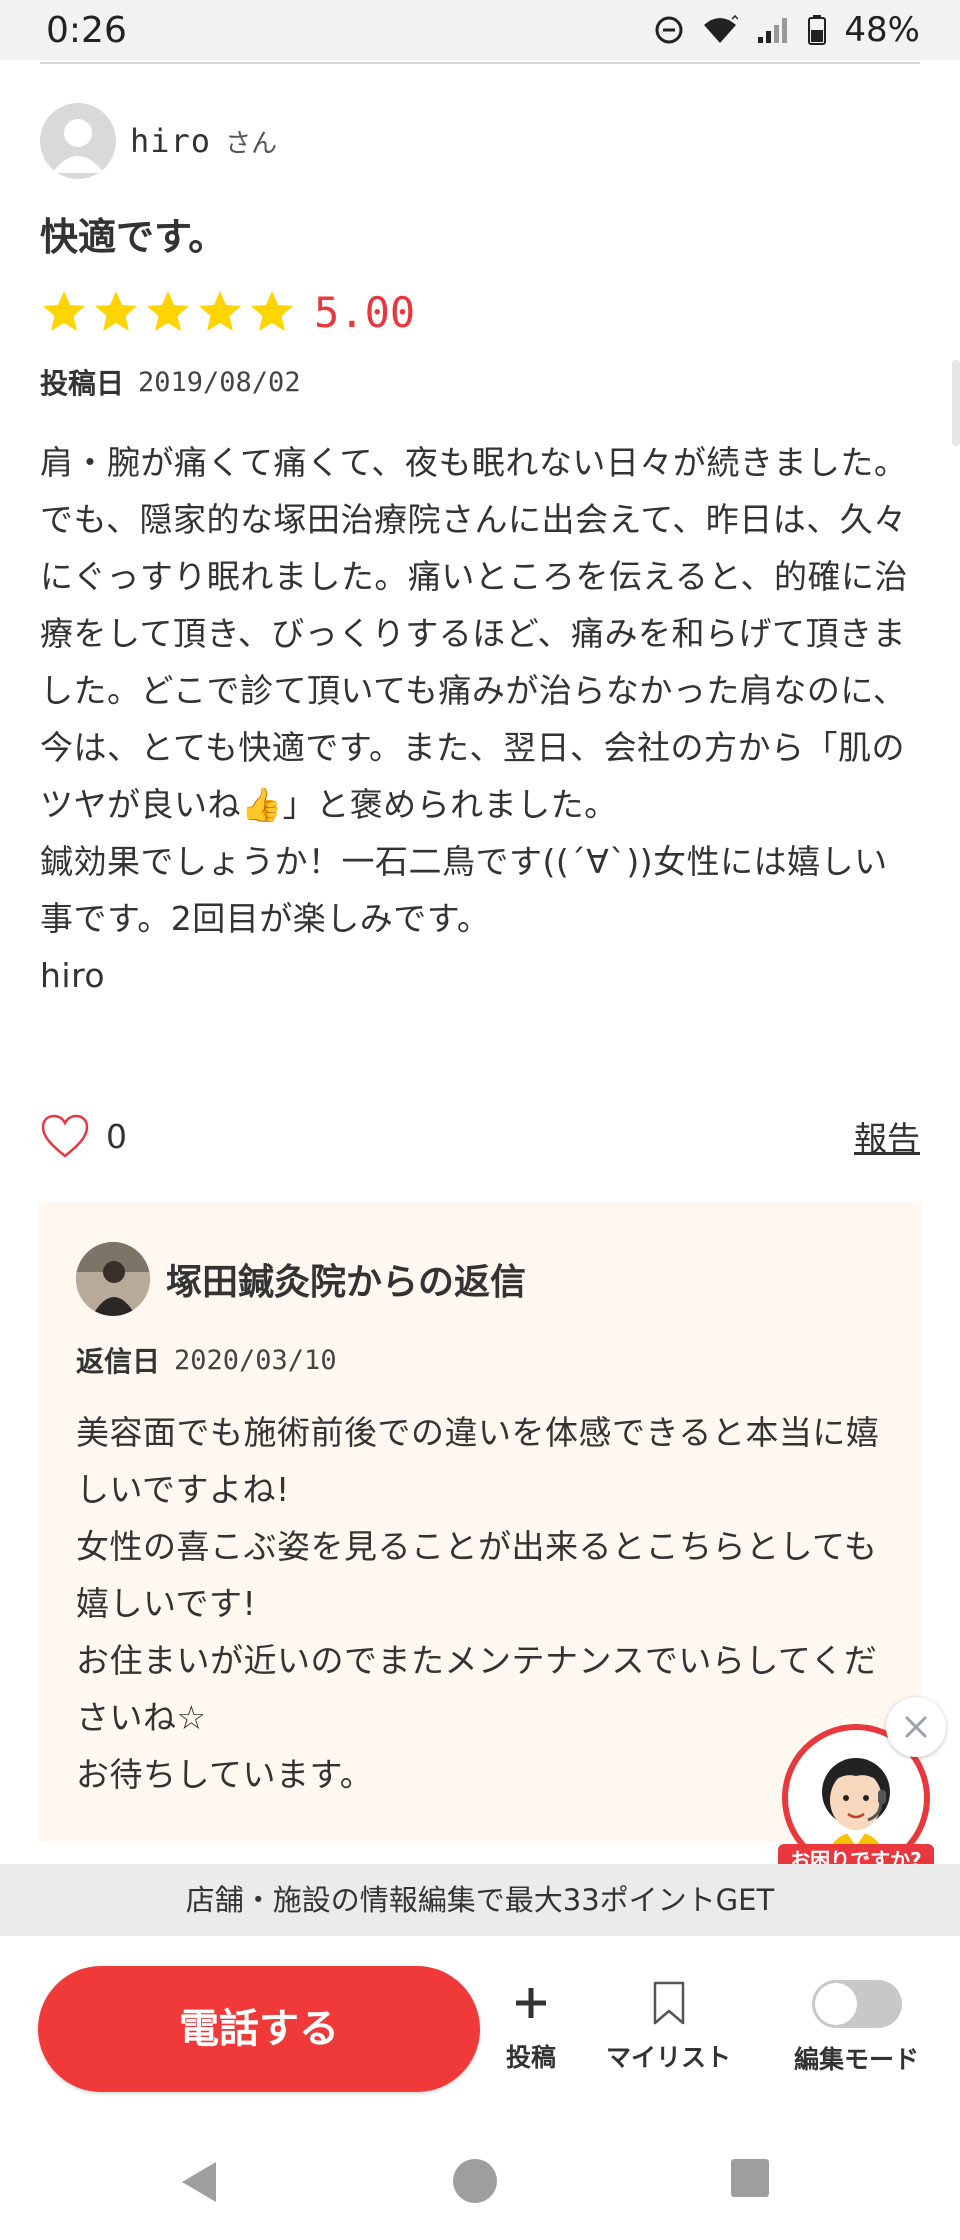 The height and width of the screenshot is (2240, 960). What do you see at coordinates (82, 383) in the screenshot?
I see `post-date-label: 投稿日` at bounding box center [82, 383].